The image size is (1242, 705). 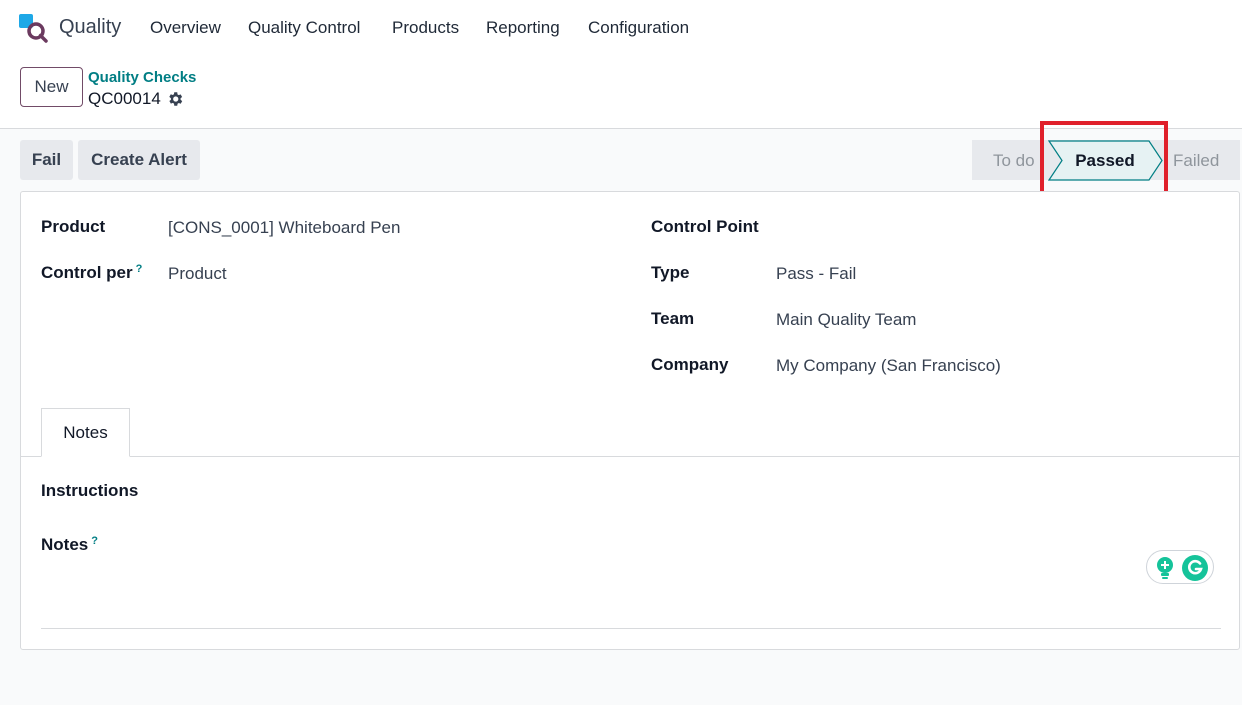 What do you see at coordinates (1165, 568) in the screenshot?
I see `lightbulb-icon` at bounding box center [1165, 568].